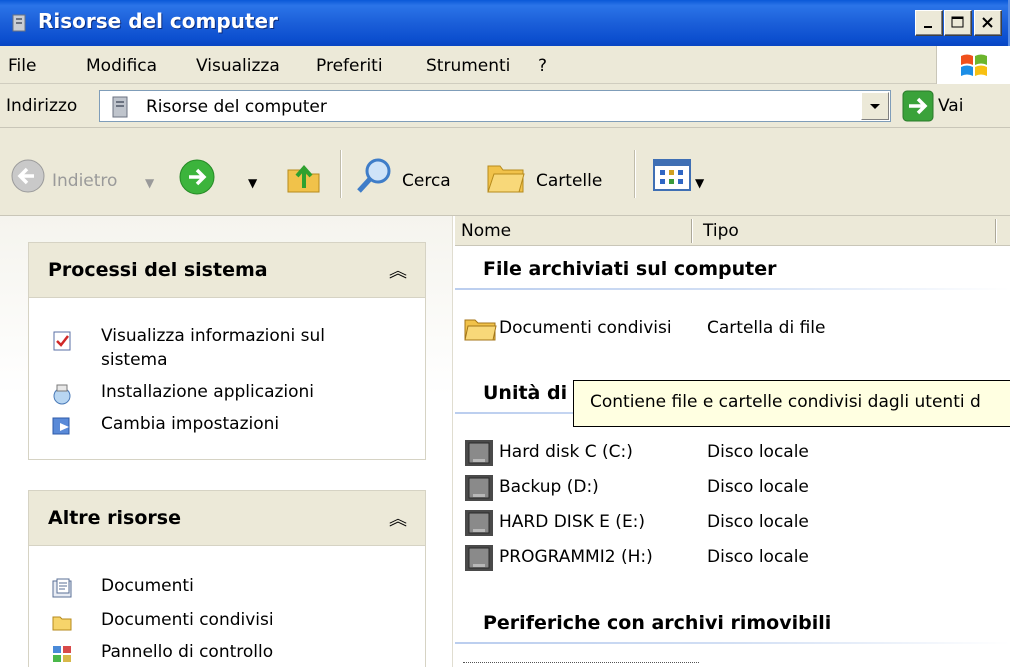 The height and width of the screenshot is (667, 1010). What do you see at coordinates (252, 183) in the screenshot?
I see `forward-dropdown-icon: ▼` at bounding box center [252, 183].